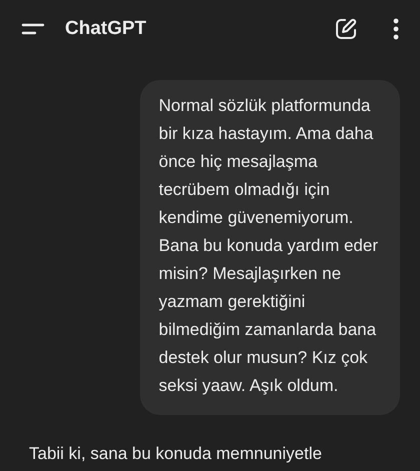 The width and height of the screenshot is (420, 471). What do you see at coordinates (175, 454) in the screenshot?
I see `assistant-message: Tabii ki, sana bu konuda memnuniyetle` at bounding box center [175, 454].